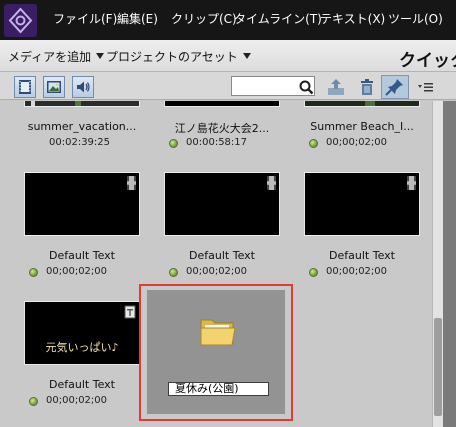 Image resolution: width=456 pixels, height=427 pixels. I want to click on vertical-scrollbar, so click(437, 264).